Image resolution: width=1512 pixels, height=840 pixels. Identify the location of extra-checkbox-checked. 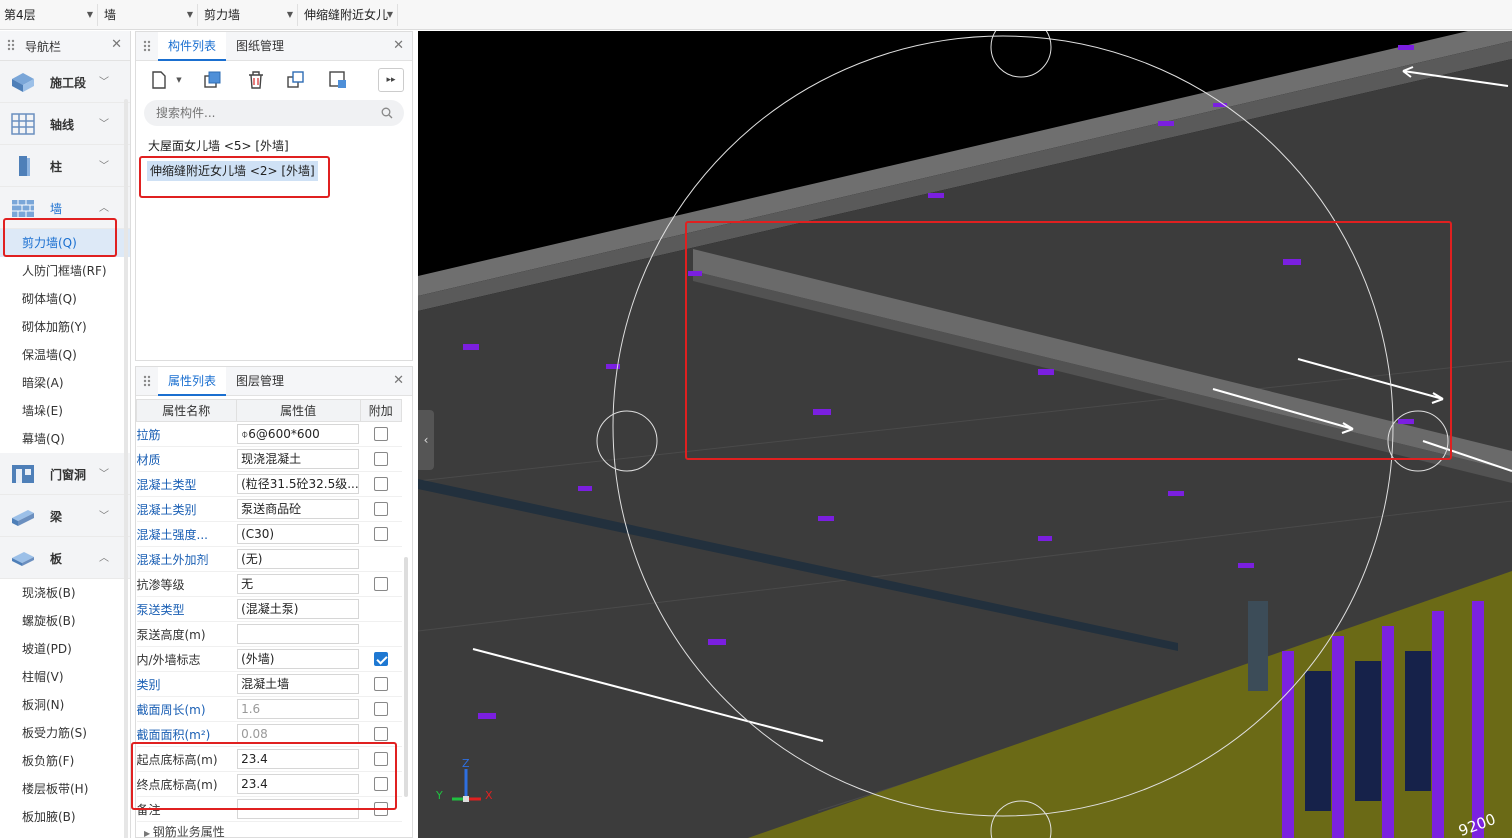
(380, 659).